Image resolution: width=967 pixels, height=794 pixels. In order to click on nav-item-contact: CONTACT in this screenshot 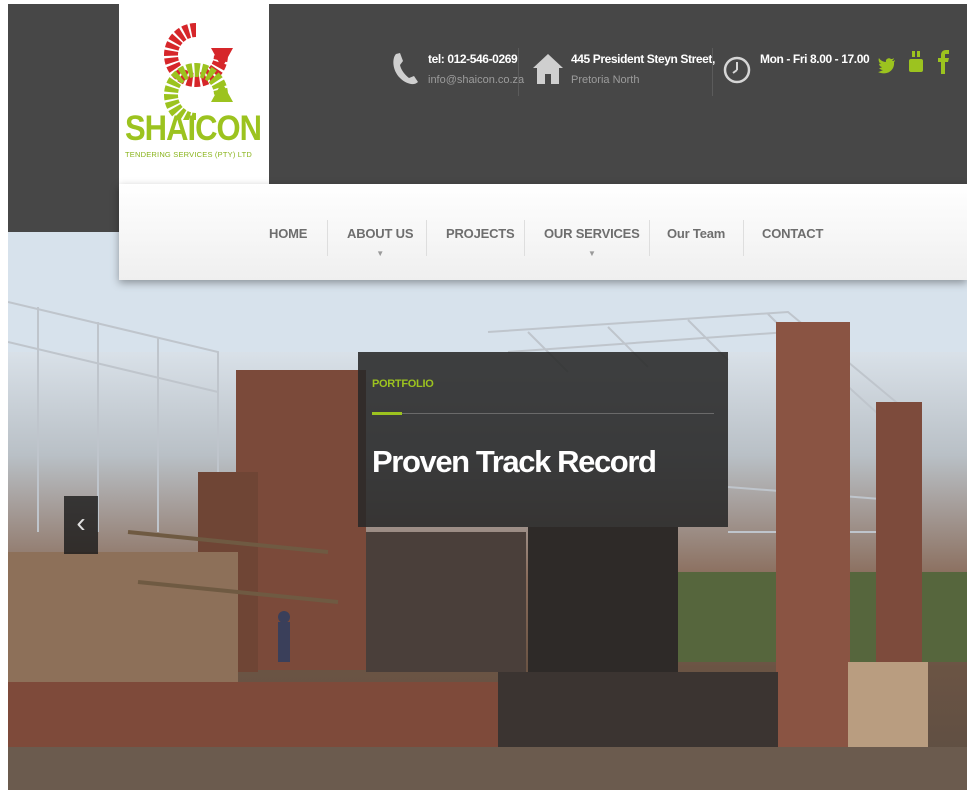, I will do `click(792, 233)`.